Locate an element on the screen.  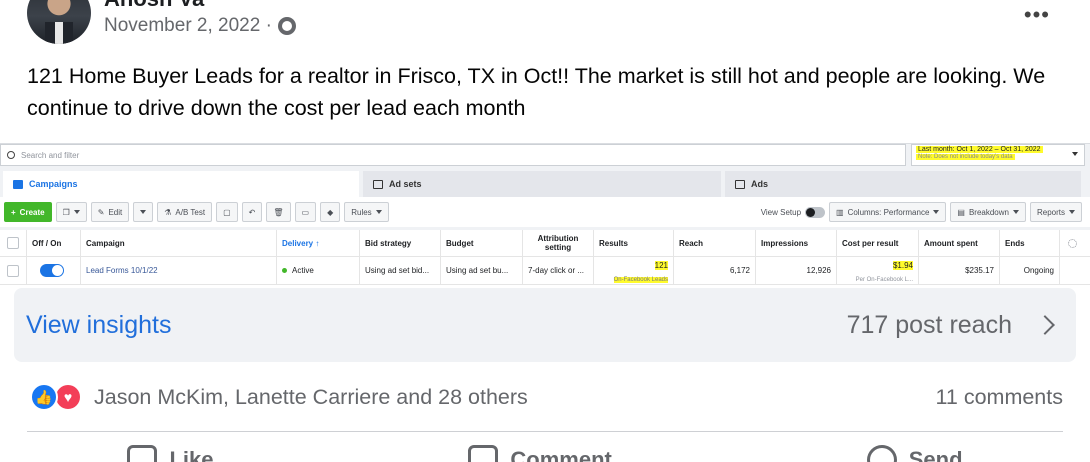
flask-icon: ⚗ is located at coordinates (168, 212).